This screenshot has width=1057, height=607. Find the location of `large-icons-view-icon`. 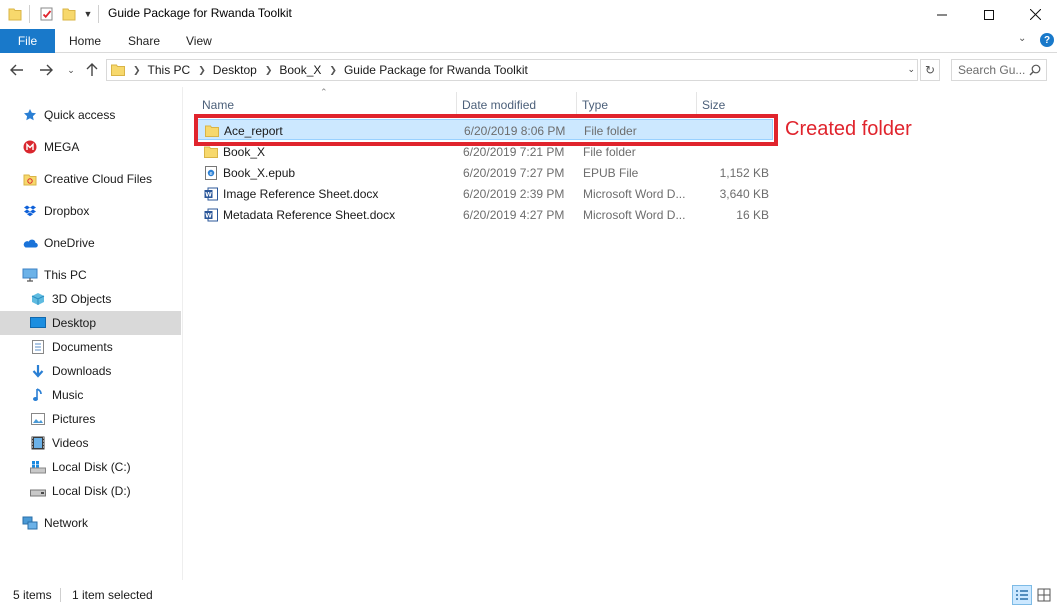

large-icons-view-icon is located at coordinates (1044, 595).